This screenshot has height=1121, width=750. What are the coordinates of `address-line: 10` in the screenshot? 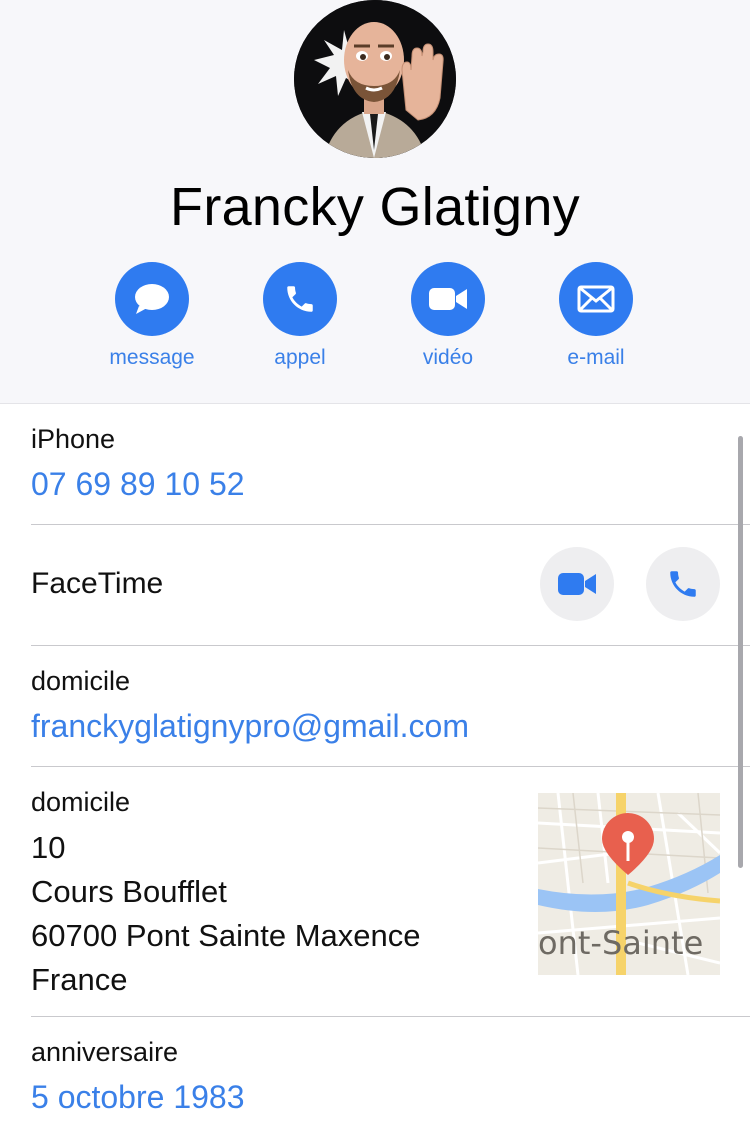 It's located at (48, 847).